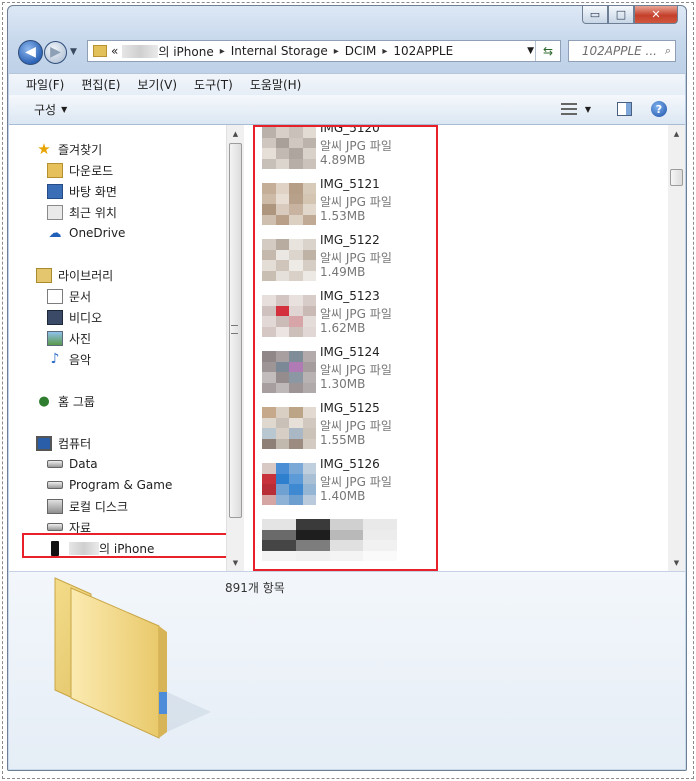 Image resolution: width=696 pixels, height=781 pixels. I want to click on libraries-icon, so click(44, 275).